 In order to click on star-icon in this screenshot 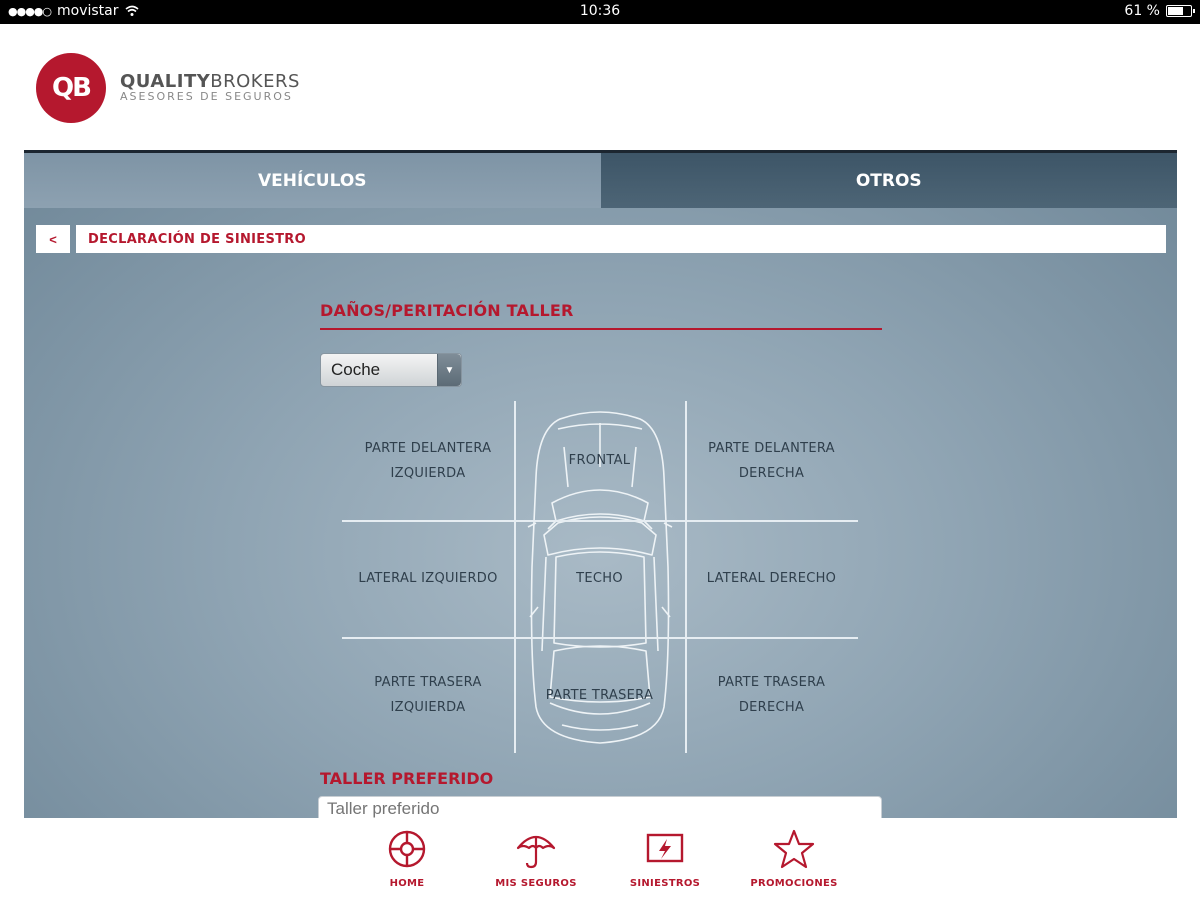, I will do `click(794, 849)`.